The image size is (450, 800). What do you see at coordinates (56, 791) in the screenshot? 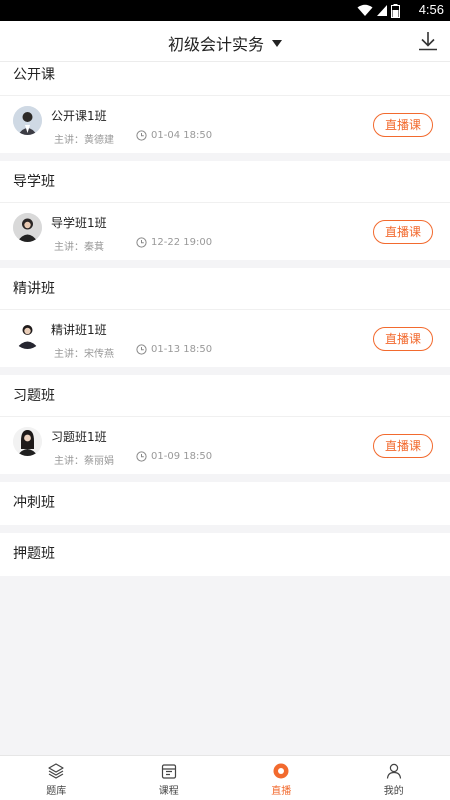
I see `tab-label: 题库` at bounding box center [56, 791].